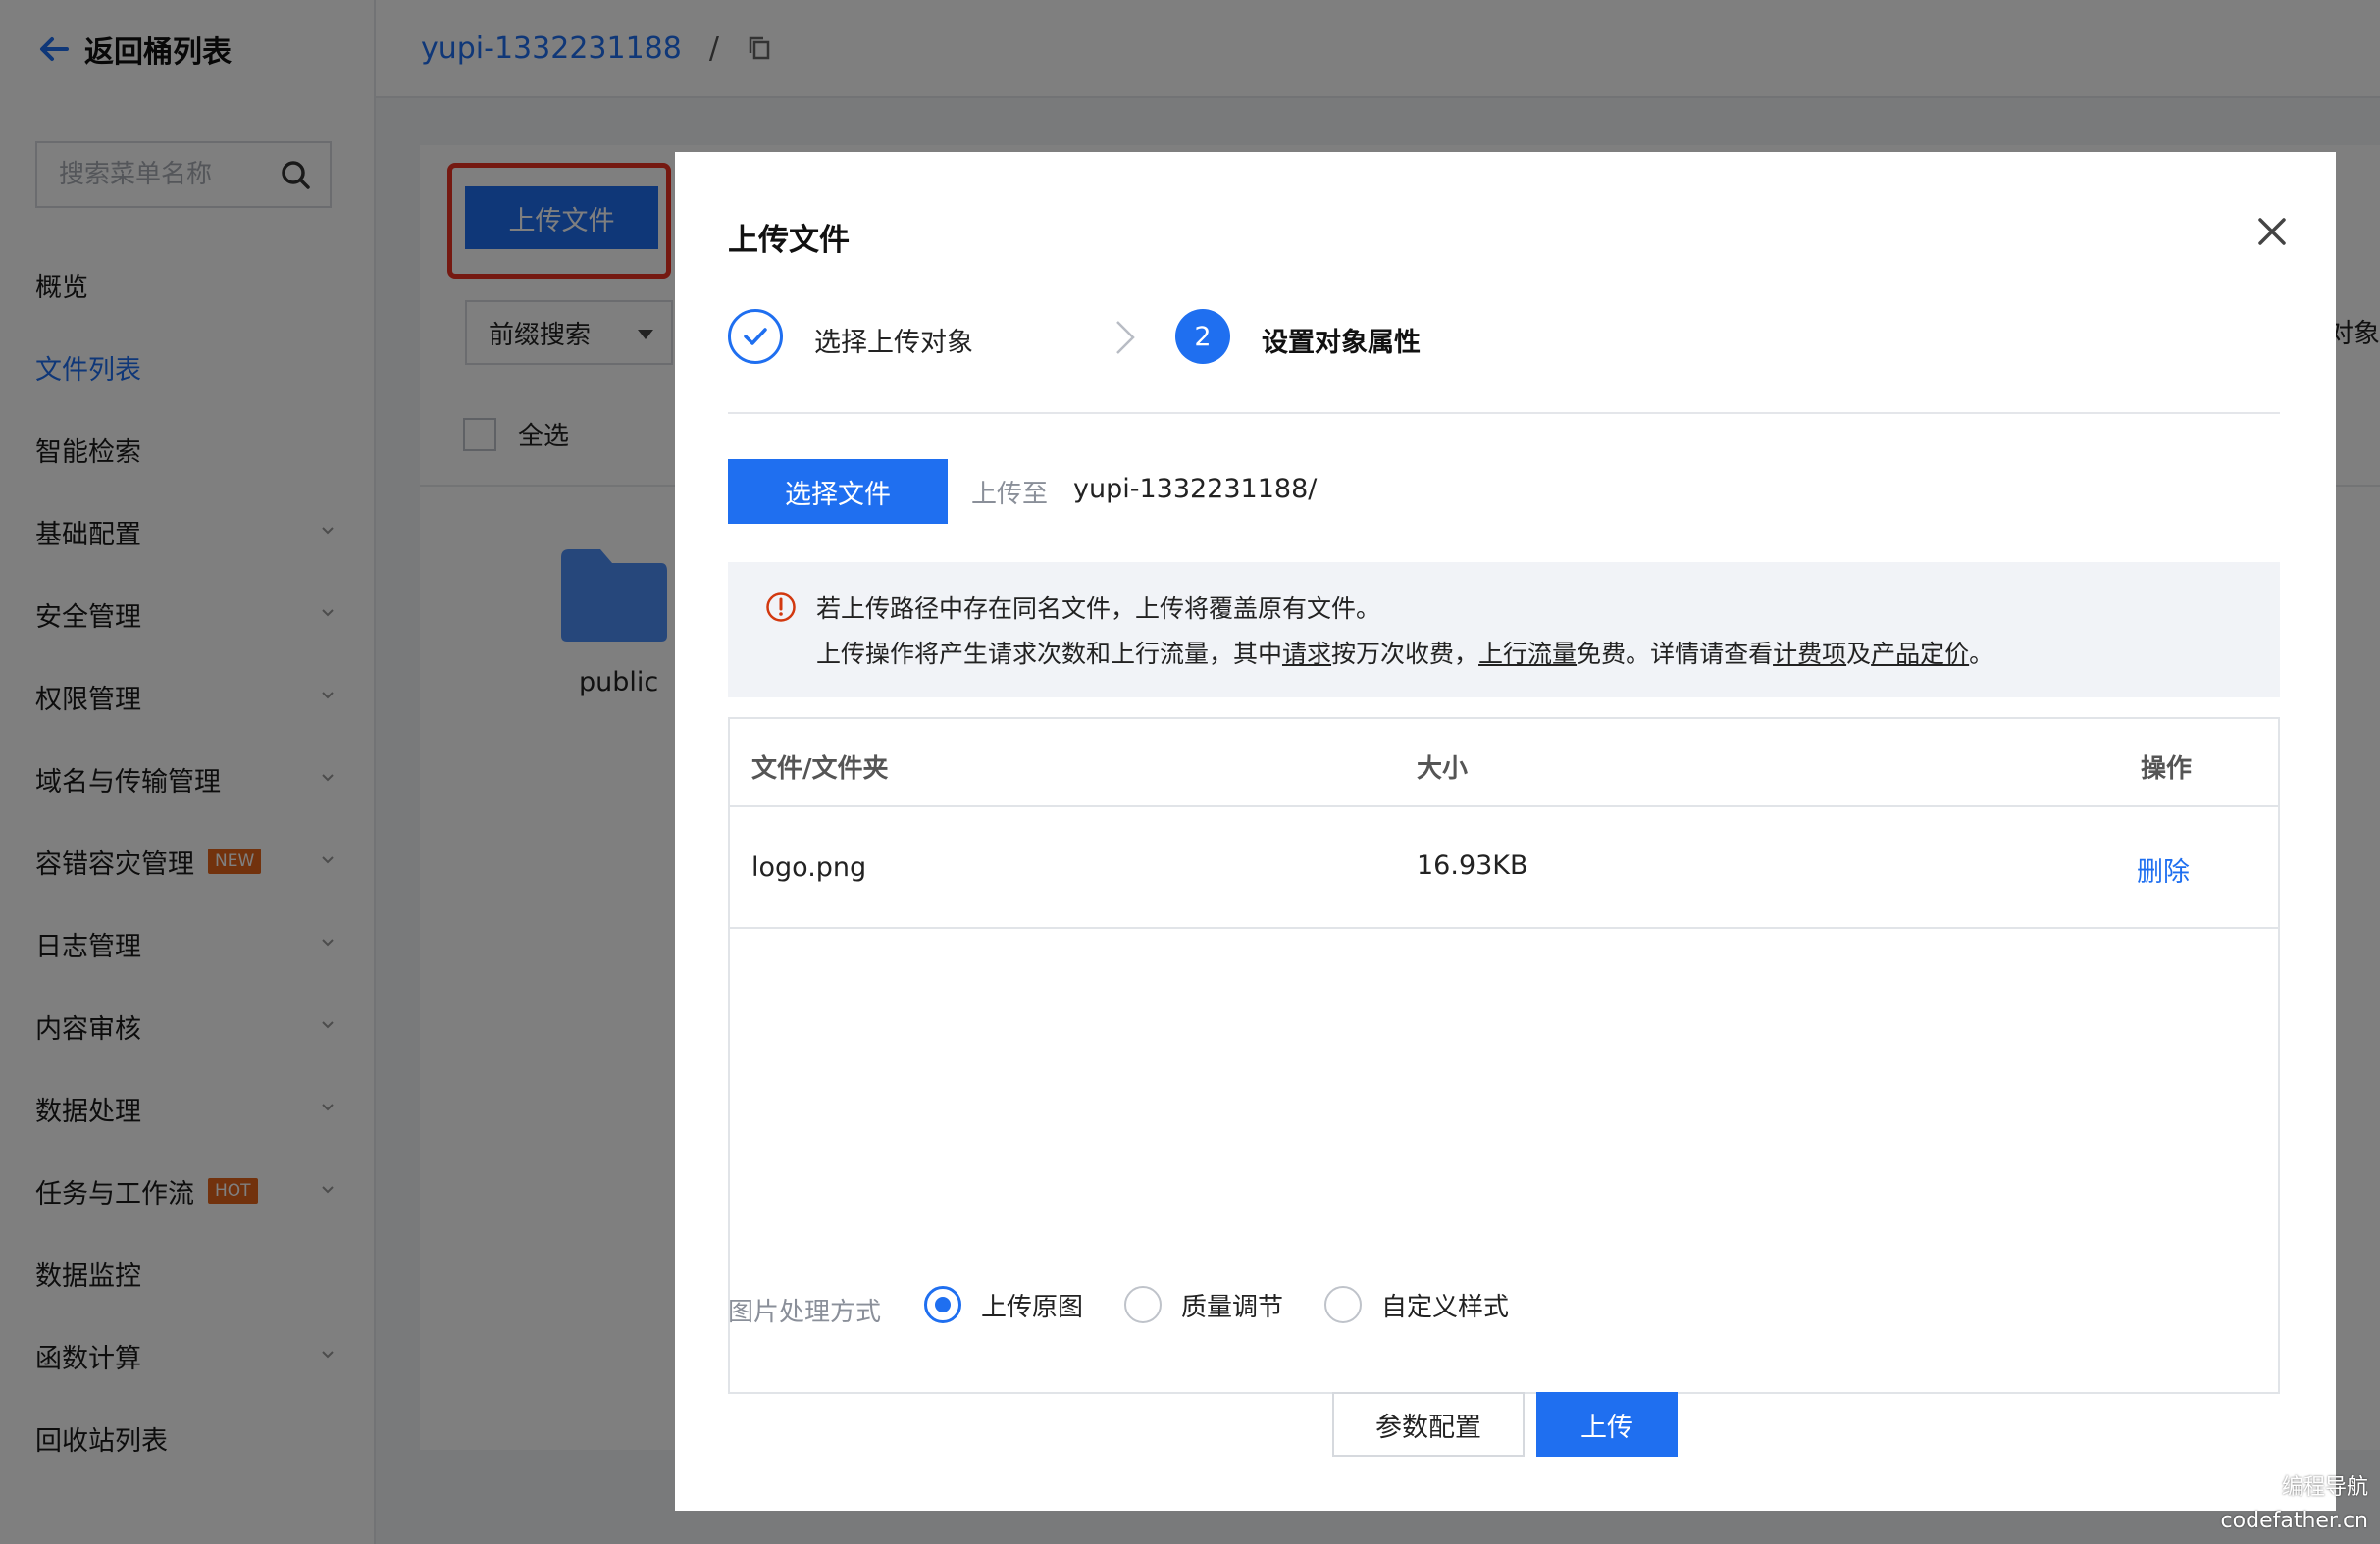 The height and width of the screenshot is (1544, 2380). I want to click on close-icon, so click(2272, 232).